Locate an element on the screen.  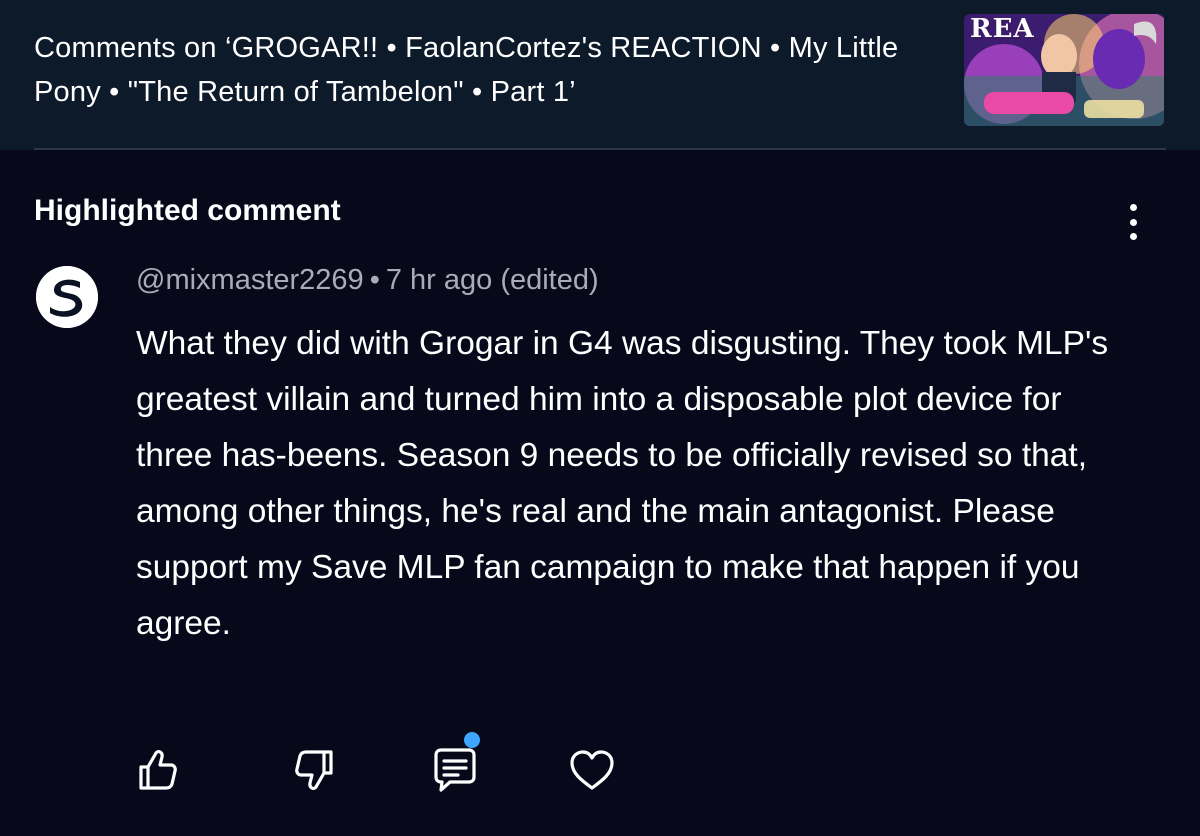
avatar is located at coordinates (67, 297).